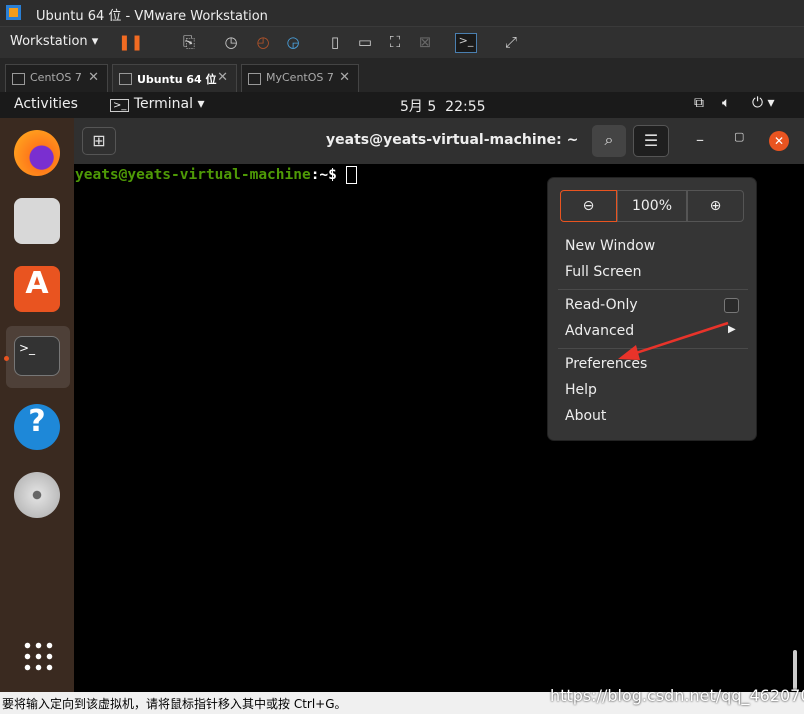 The height and width of the screenshot is (714, 804). Describe the element at coordinates (677, 695) in the screenshot. I see `watermark: https://blog.csdn.net/qq_46207024` at that location.